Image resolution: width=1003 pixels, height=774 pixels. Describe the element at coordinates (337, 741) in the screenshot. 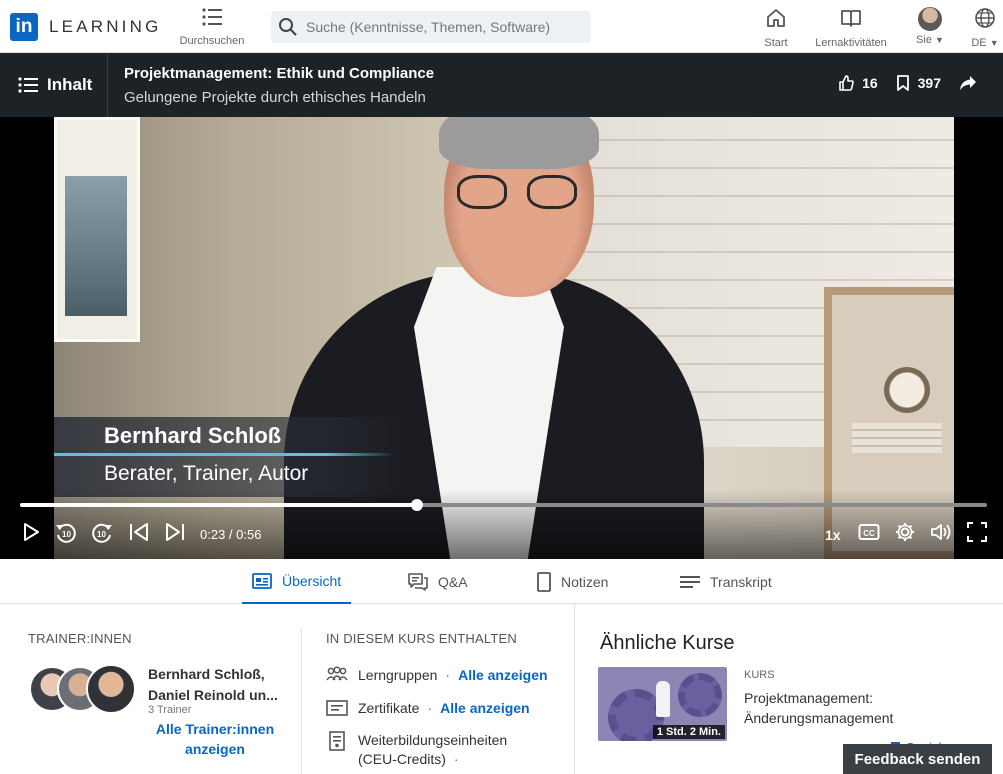

I see `ceu-icon` at that location.